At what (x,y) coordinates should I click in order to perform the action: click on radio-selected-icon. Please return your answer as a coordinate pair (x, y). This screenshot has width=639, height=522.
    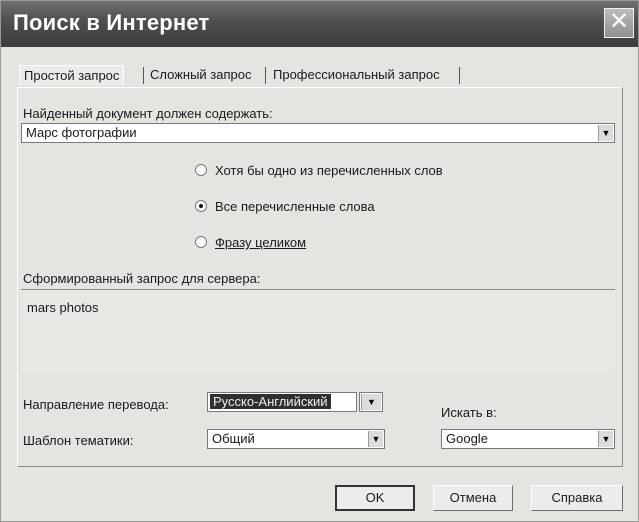
    Looking at the image, I should click on (201, 206).